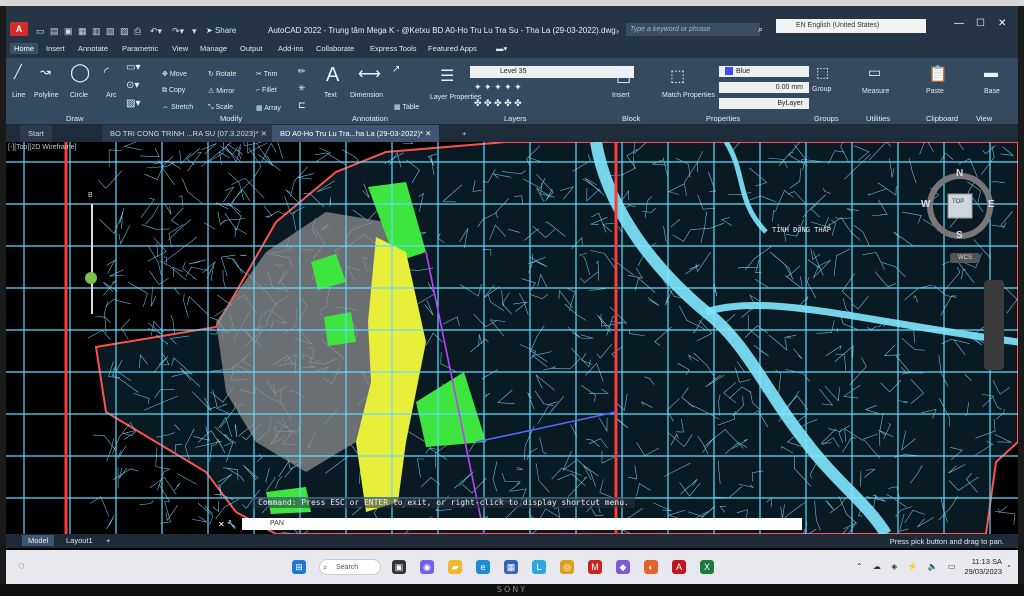 This screenshot has height=596, width=1024. I want to click on open-web-icon: ▧, so click(110, 31).